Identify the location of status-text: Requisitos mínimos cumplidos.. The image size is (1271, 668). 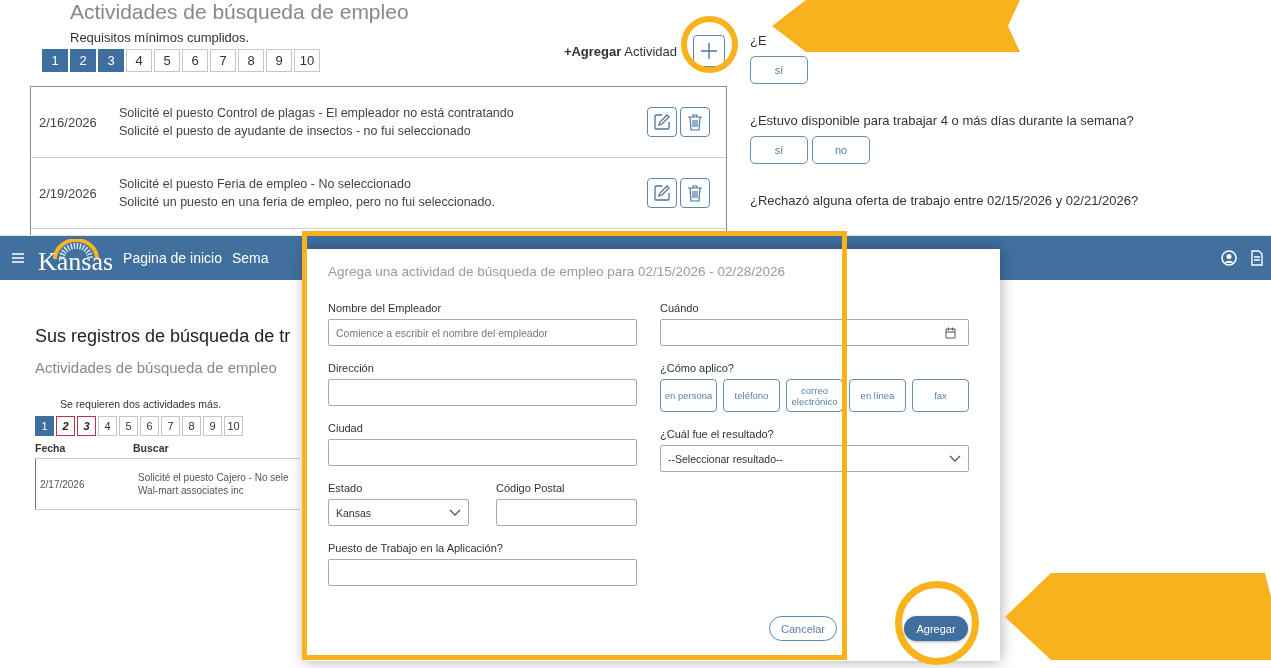
(160, 38).